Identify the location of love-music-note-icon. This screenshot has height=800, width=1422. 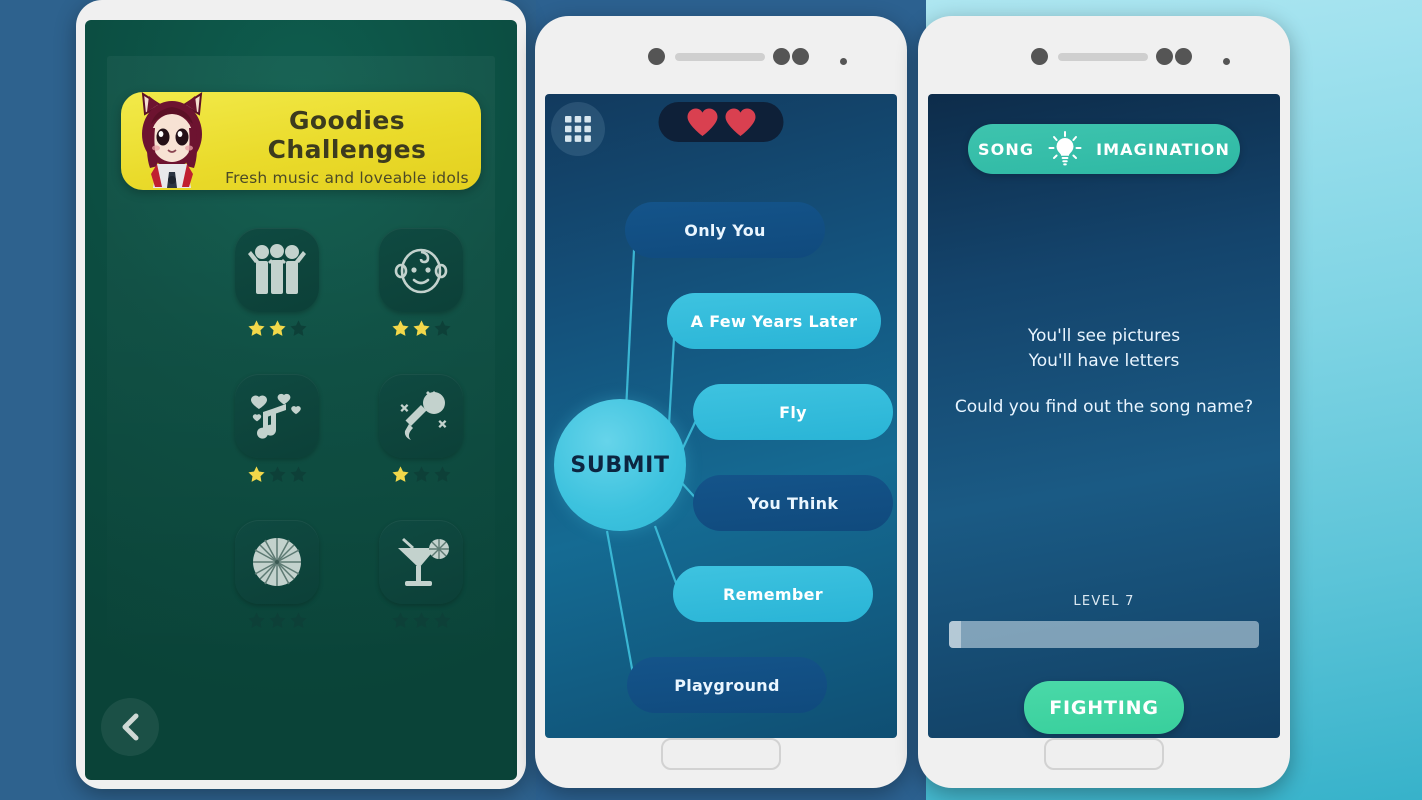
(276, 416).